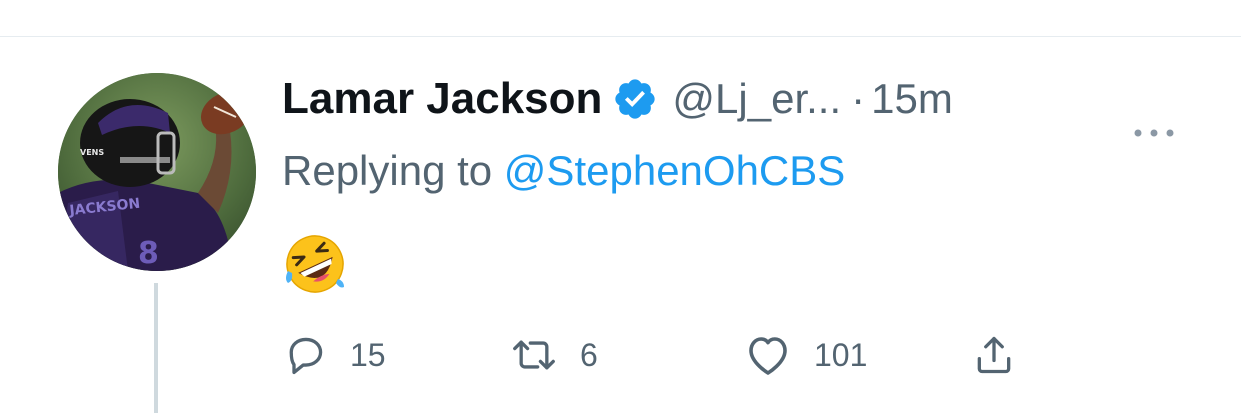  What do you see at coordinates (92, 152) in the screenshot?
I see `helmet-text: VENS` at bounding box center [92, 152].